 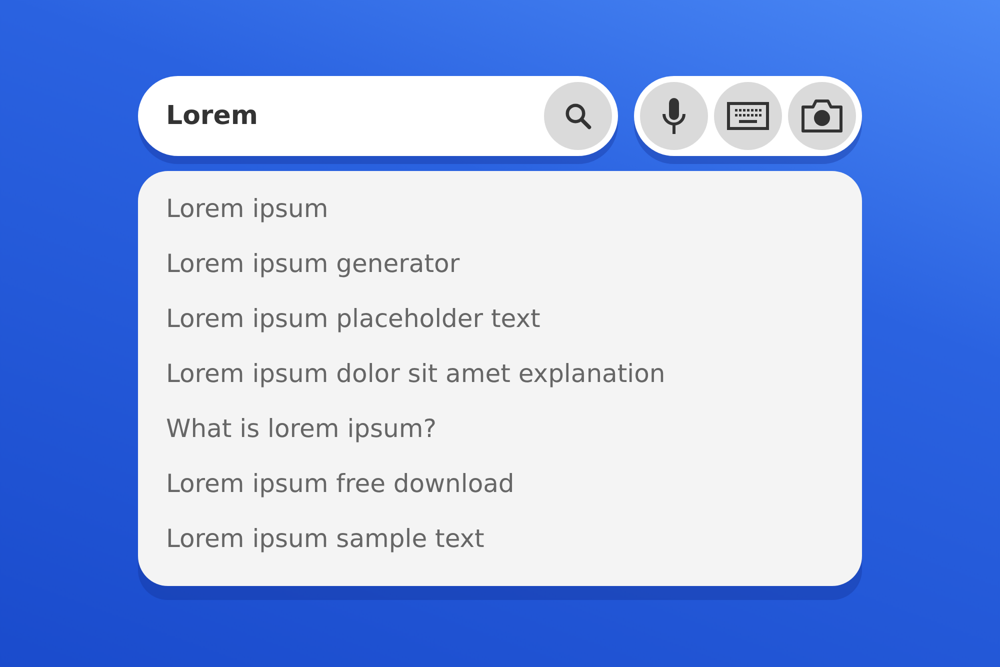 What do you see at coordinates (500, 434) in the screenshot?
I see `suggestion-item: What is lorem ipsum?` at bounding box center [500, 434].